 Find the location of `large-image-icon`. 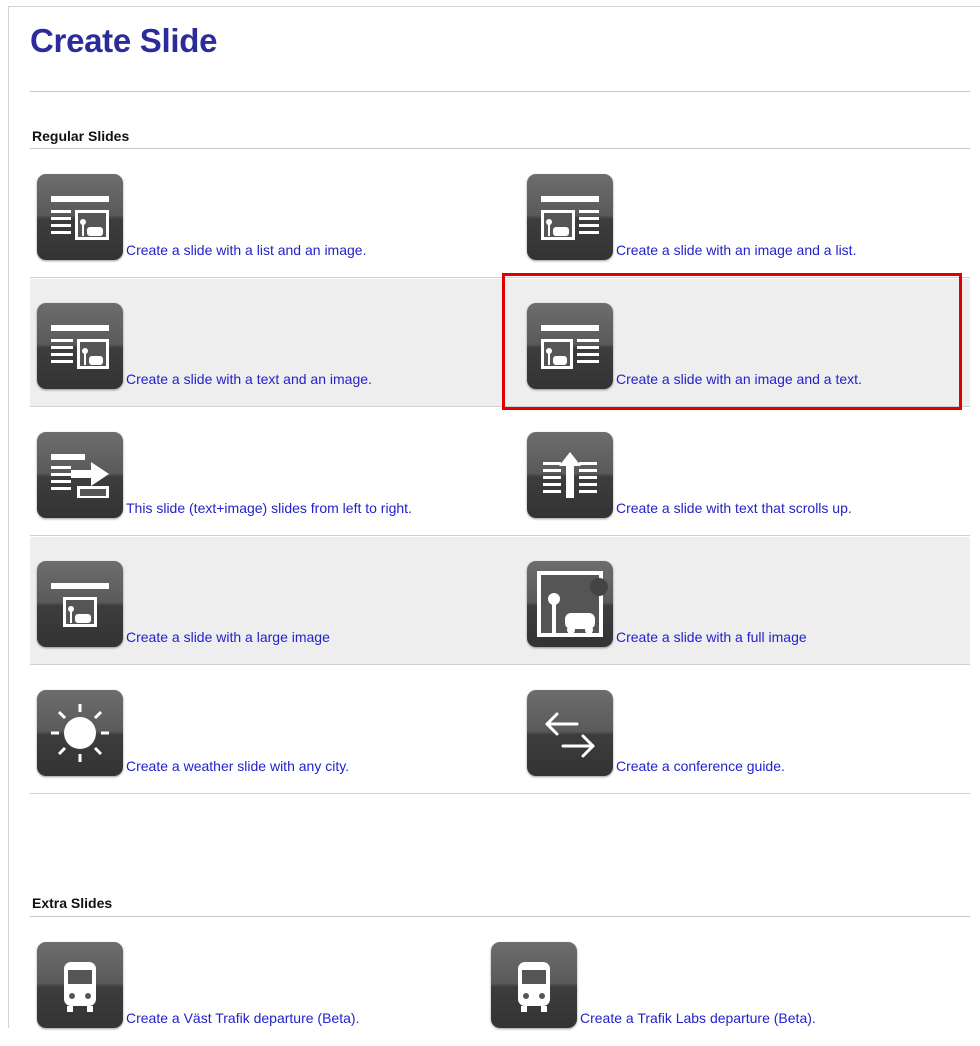

large-image-icon is located at coordinates (80, 604).